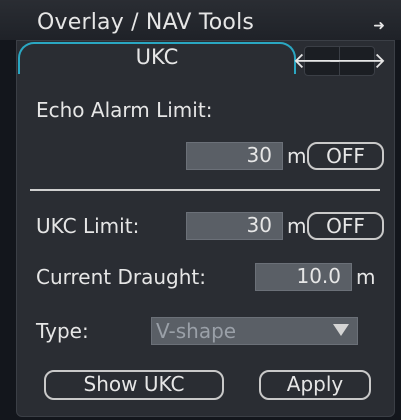 The width and height of the screenshot is (401, 420). I want to click on tab-next-button: 🡒, so click(357, 61).